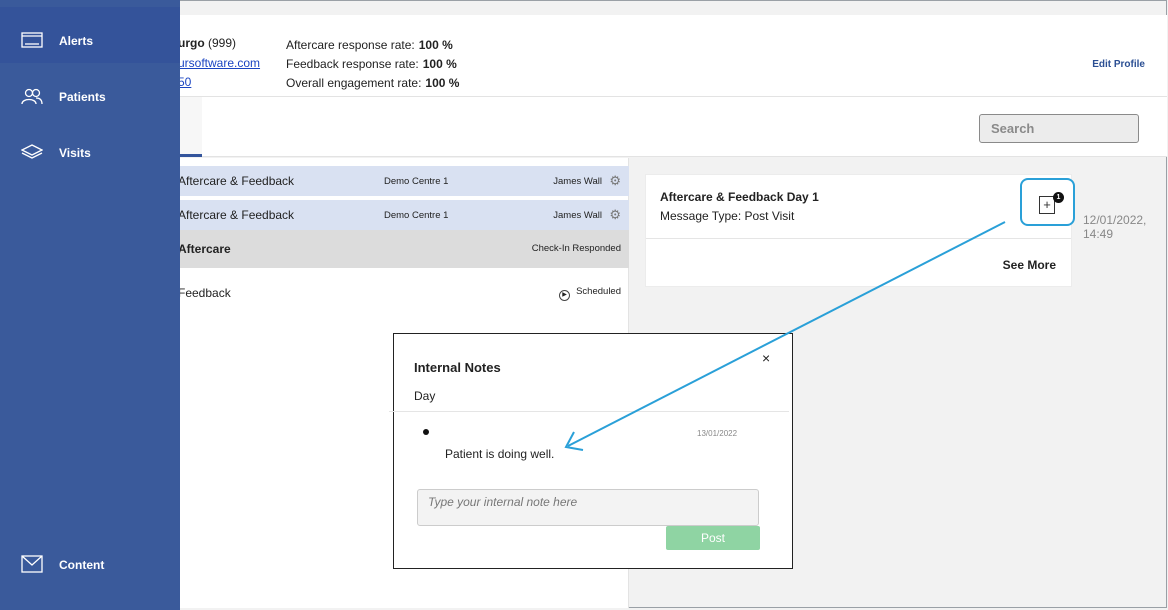 Image resolution: width=1168 pixels, height=610 pixels. Describe the element at coordinates (1118, 64) in the screenshot. I see `edit-profile-link: Edit Profile` at that location.